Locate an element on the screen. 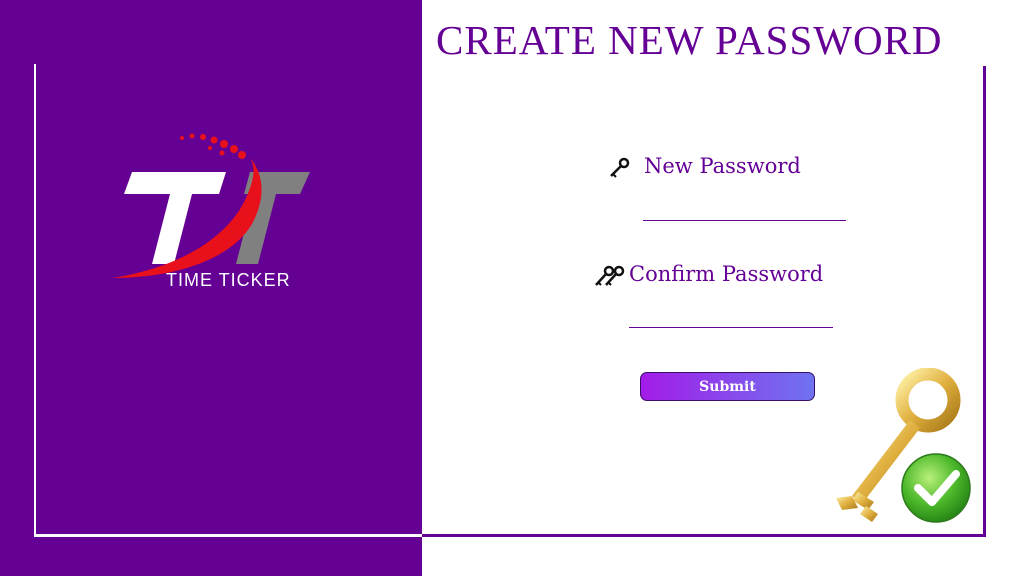 The width and height of the screenshot is (1024, 576). golden-key-check-icon is located at coordinates (903, 445).